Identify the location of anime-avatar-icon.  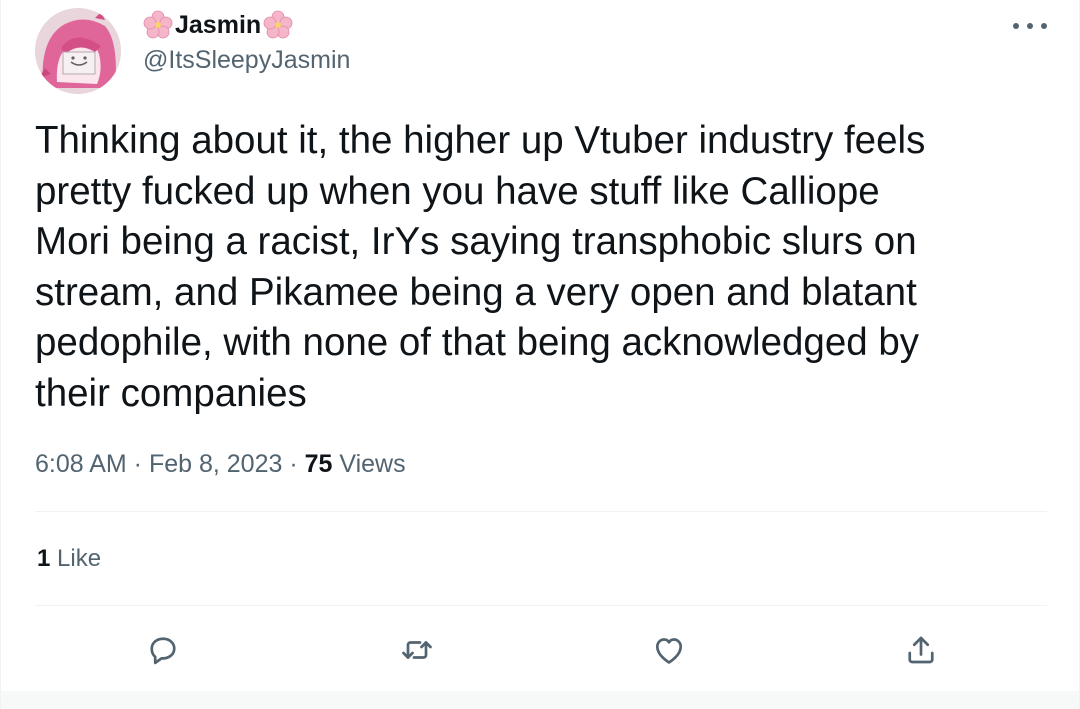
(78, 51).